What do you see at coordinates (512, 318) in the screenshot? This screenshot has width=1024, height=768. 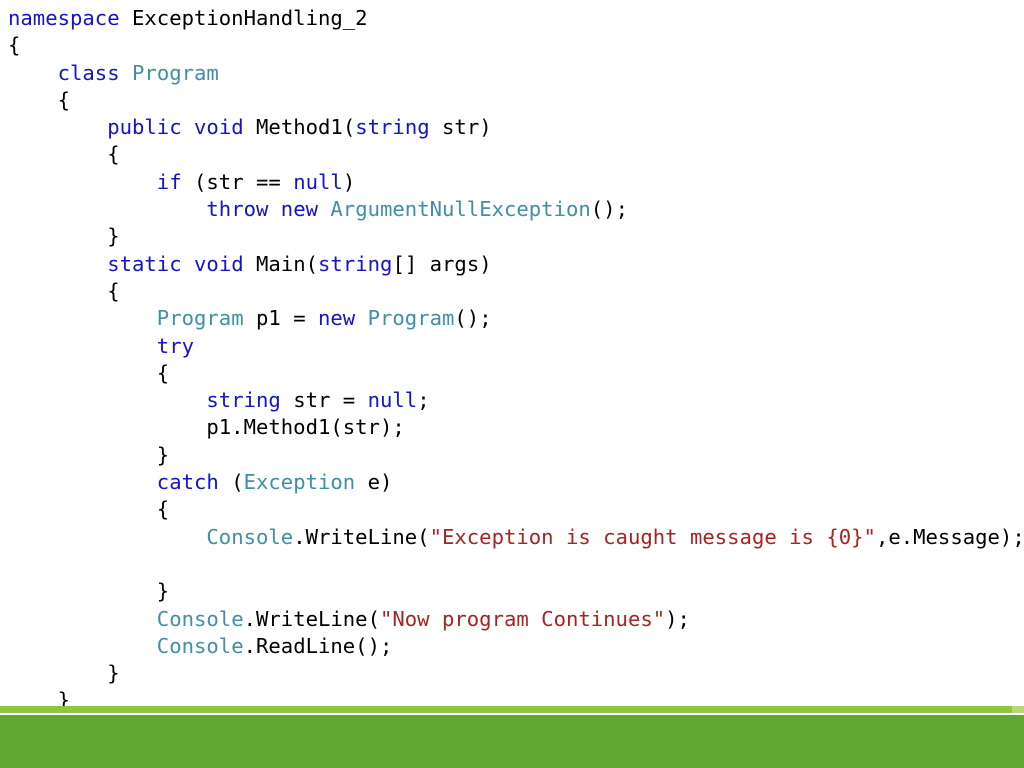 I see `code-line: Program p1 = new Program();` at bounding box center [512, 318].